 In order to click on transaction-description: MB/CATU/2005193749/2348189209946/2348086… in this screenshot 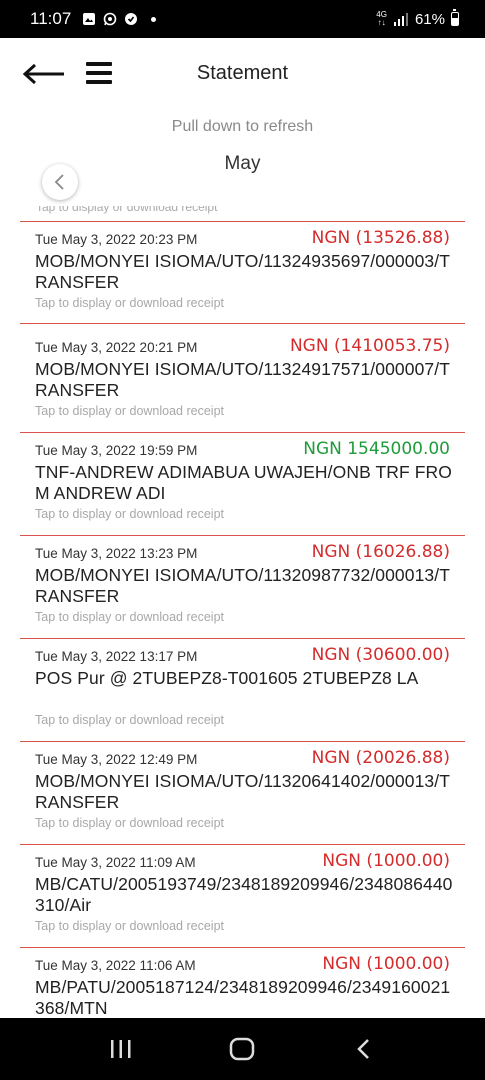, I will do `click(244, 894)`.